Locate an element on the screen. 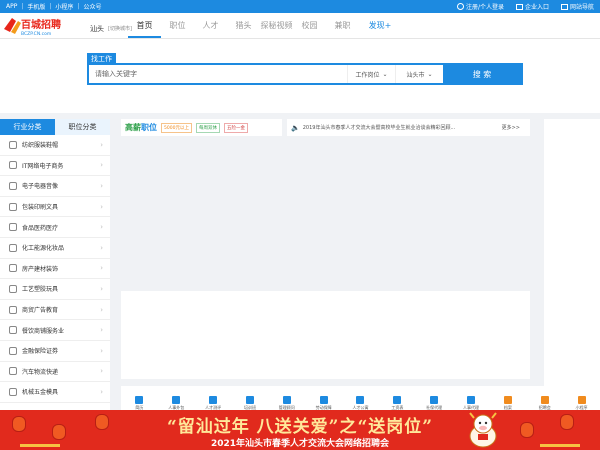 Image resolution: width=600 pixels, height=450 pixels. category-item: 商贸广告教育 › is located at coordinates (55, 310).